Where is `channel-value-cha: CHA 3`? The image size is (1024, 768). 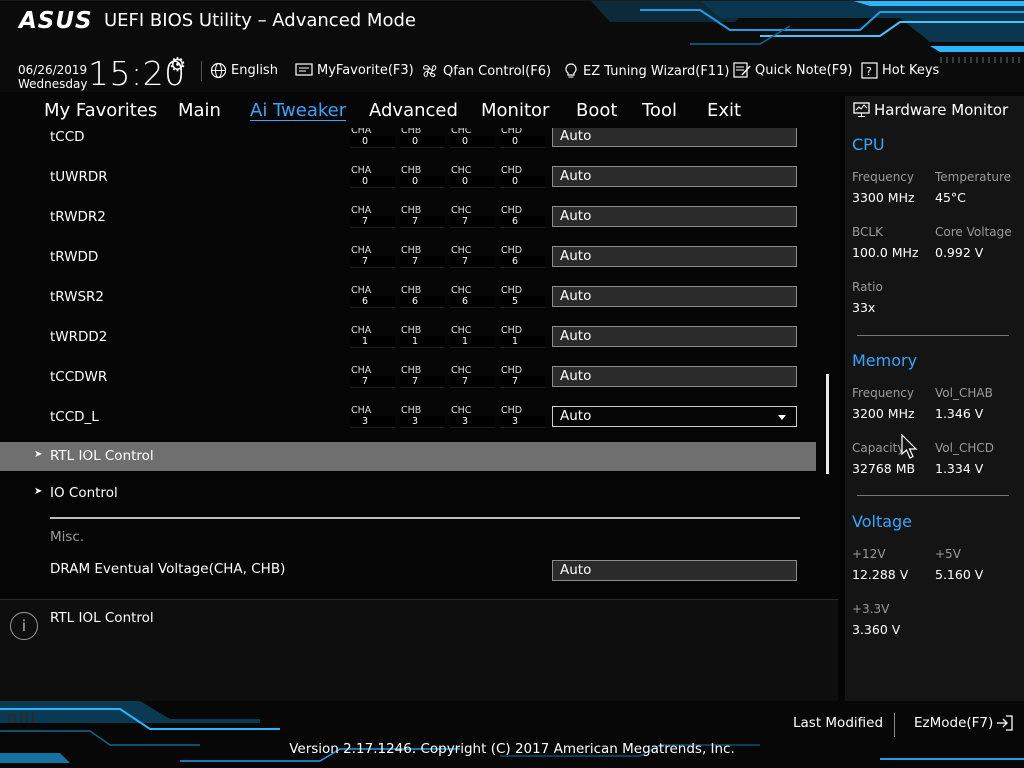 channel-value-cha: CHA 3 is located at coordinates (372, 417).